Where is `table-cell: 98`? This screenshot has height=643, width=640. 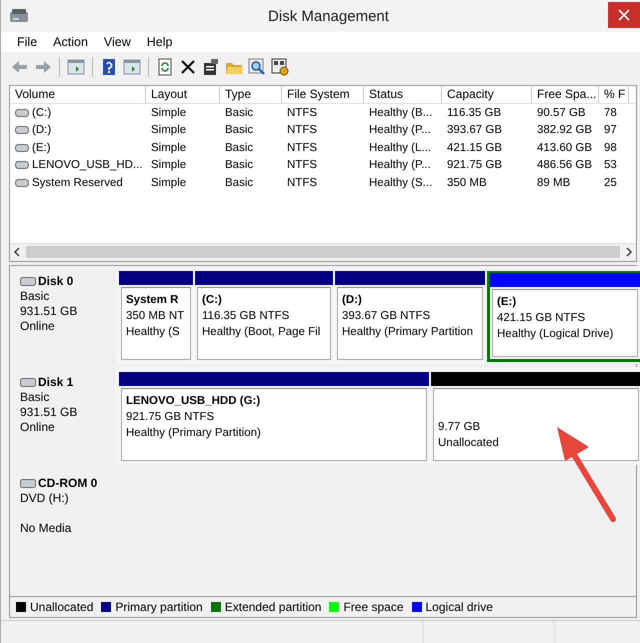 table-cell: 98 is located at coordinates (610, 148).